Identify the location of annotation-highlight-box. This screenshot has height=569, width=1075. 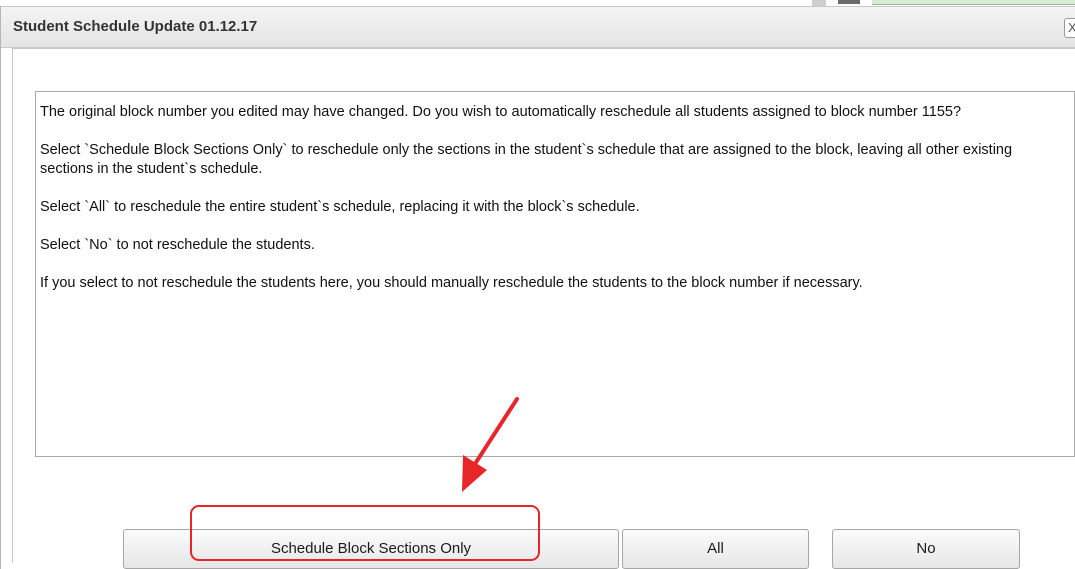
(365, 533).